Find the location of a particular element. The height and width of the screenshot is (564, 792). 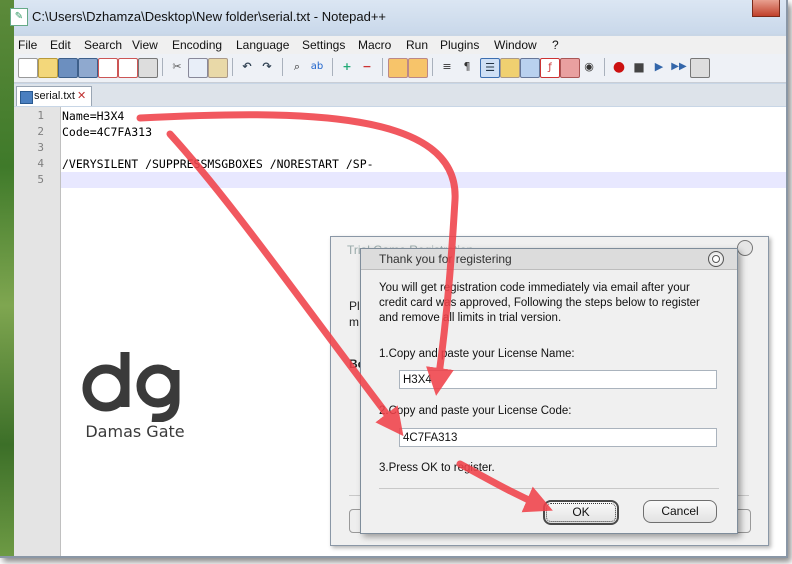

zoom-in-icon: + is located at coordinates (347, 67).